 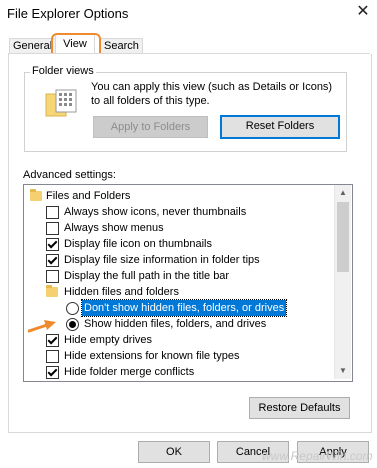 What do you see at coordinates (280, 127) in the screenshot?
I see `reset-folders-button: Reset Folders` at bounding box center [280, 127].